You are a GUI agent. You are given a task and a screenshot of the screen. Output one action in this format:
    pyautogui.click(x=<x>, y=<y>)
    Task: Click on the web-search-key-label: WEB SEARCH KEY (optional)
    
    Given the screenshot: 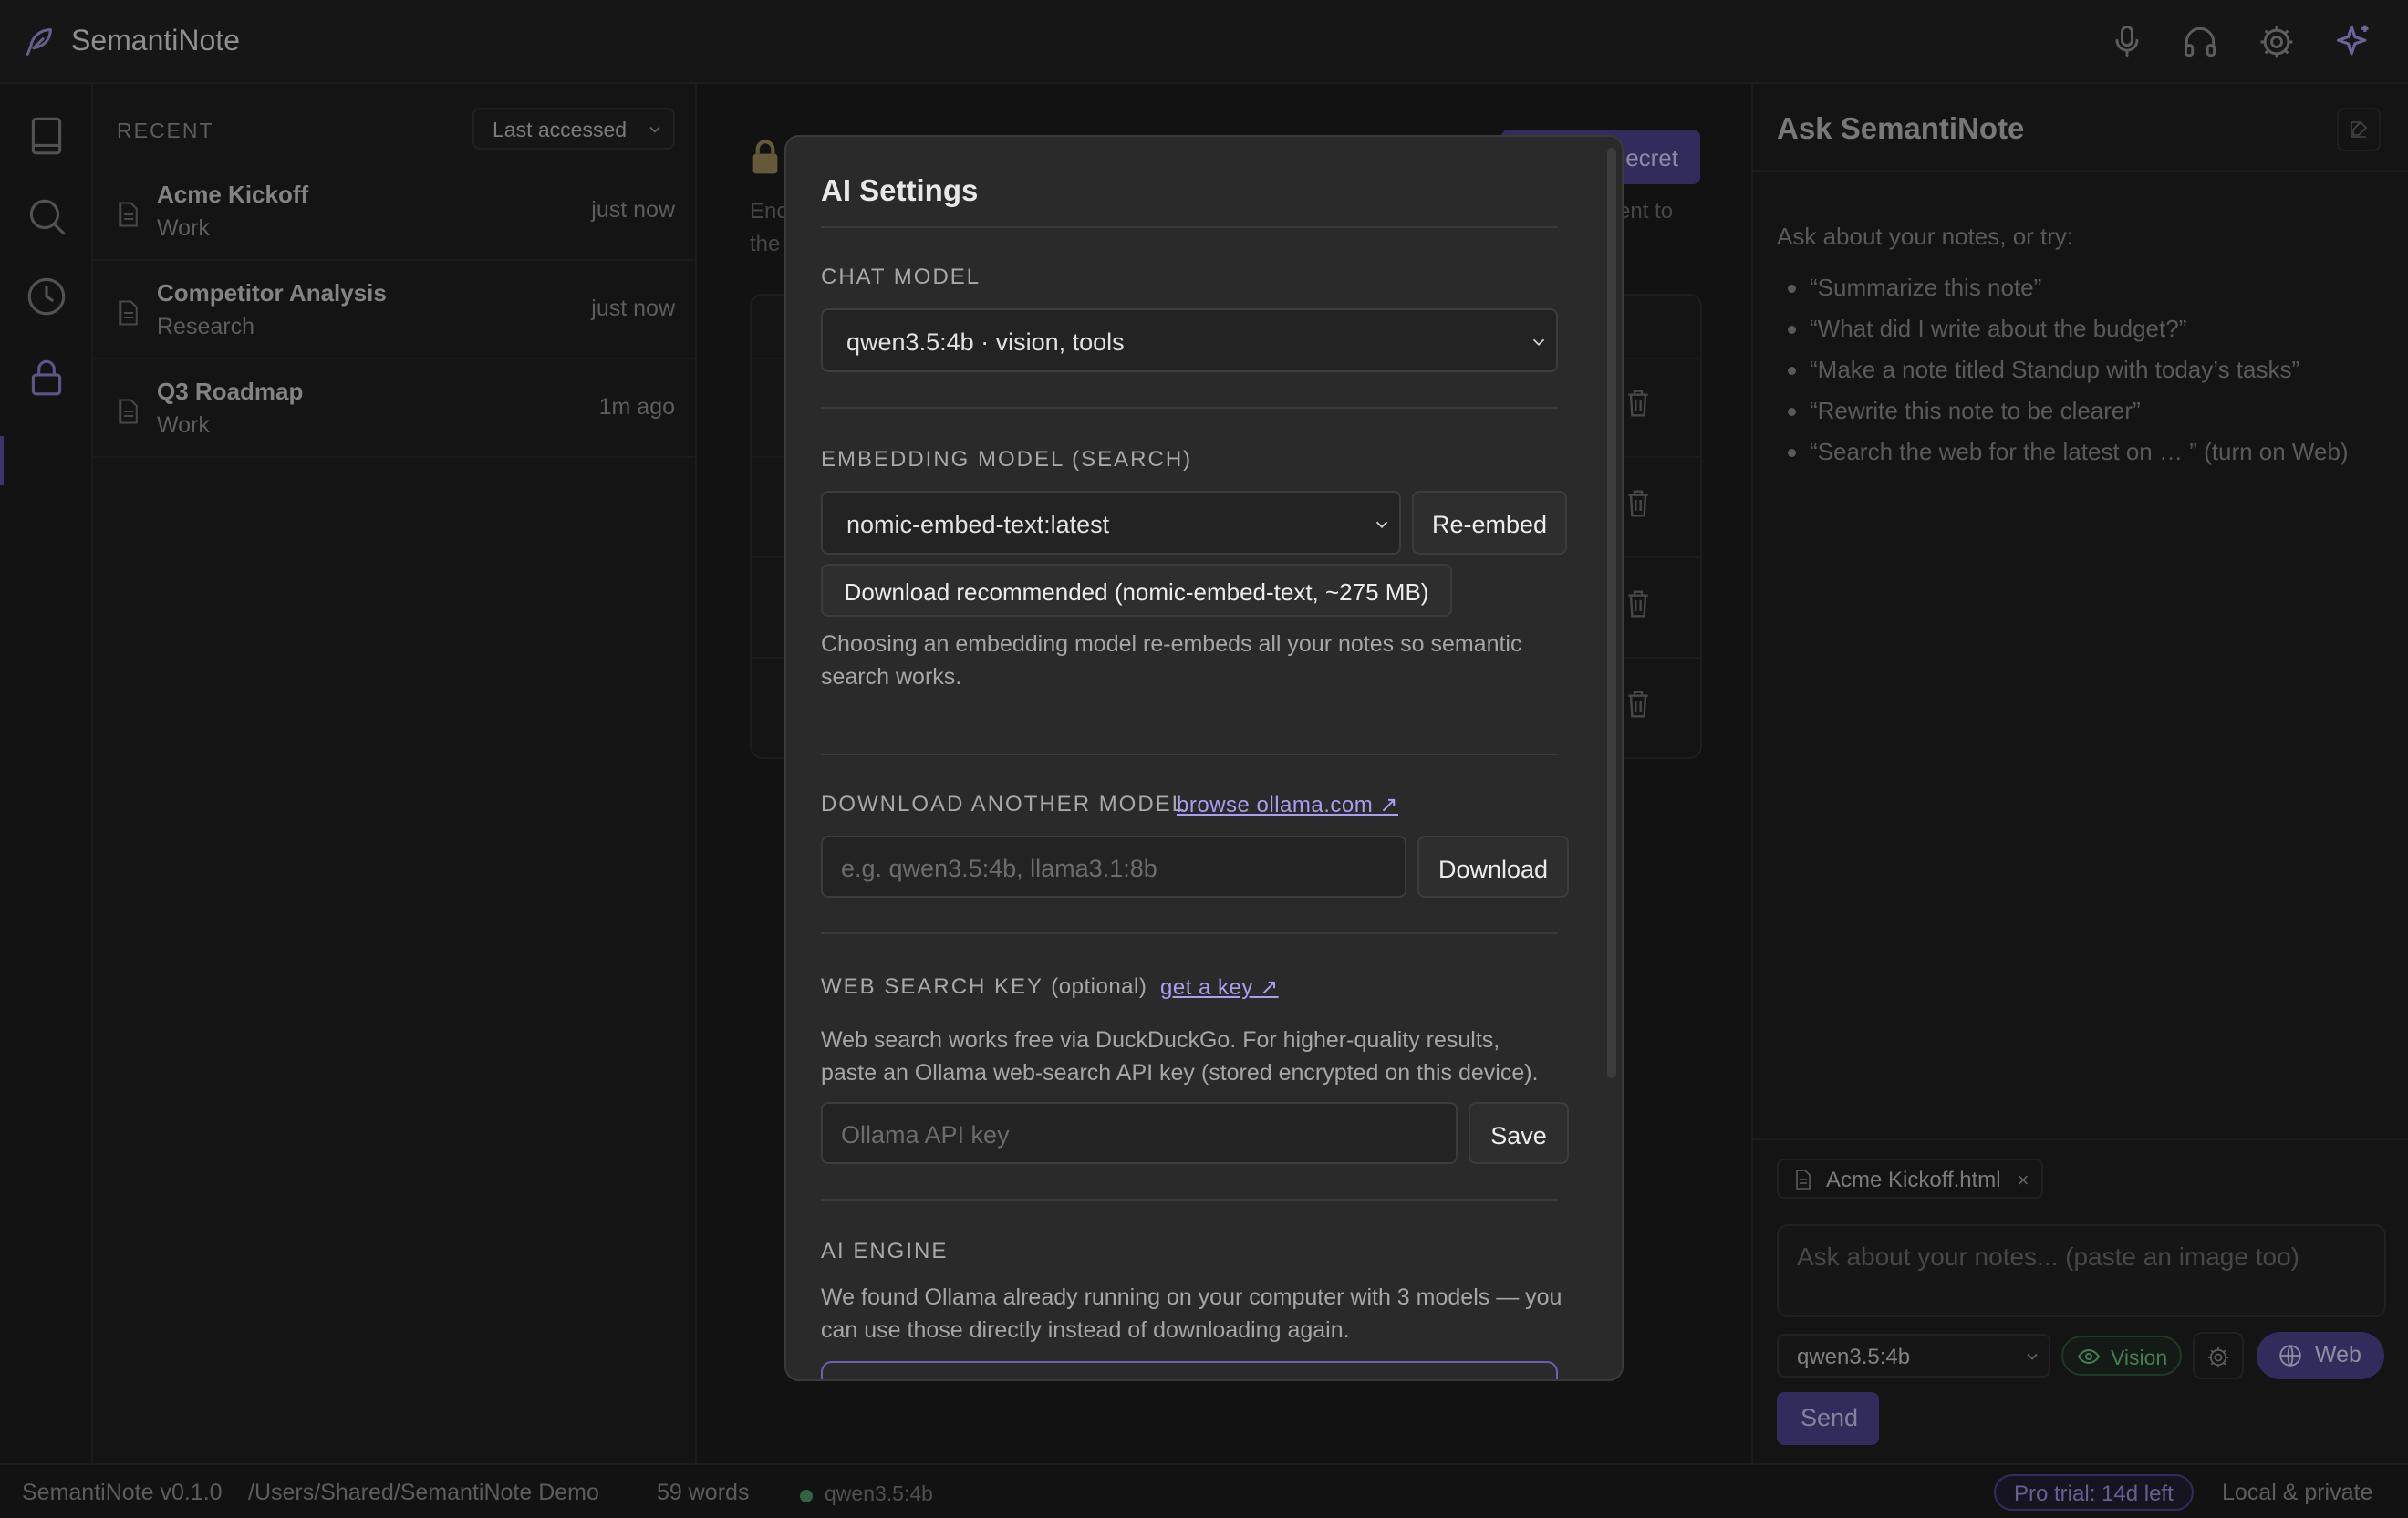 What is the action you would take?
    pyautogui.click(x=984, y=987)
    